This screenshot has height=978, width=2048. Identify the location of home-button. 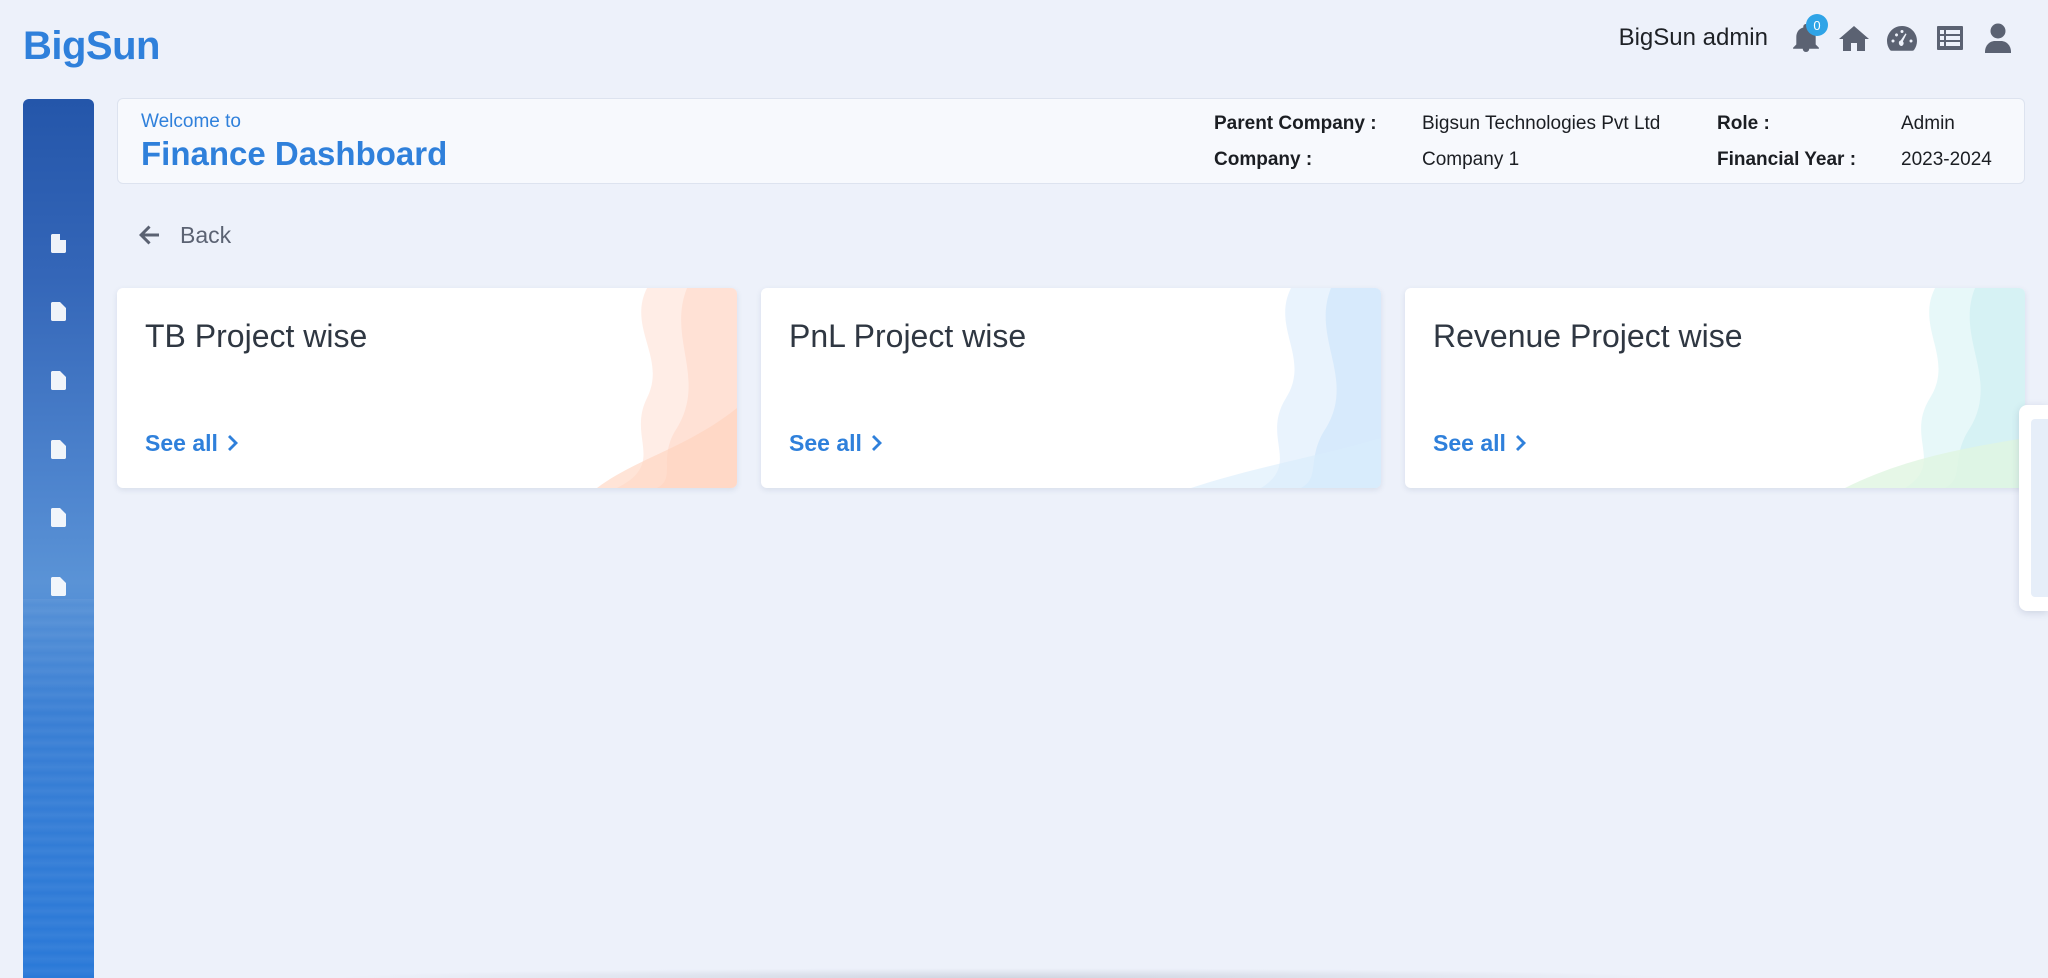
(1854, 38).